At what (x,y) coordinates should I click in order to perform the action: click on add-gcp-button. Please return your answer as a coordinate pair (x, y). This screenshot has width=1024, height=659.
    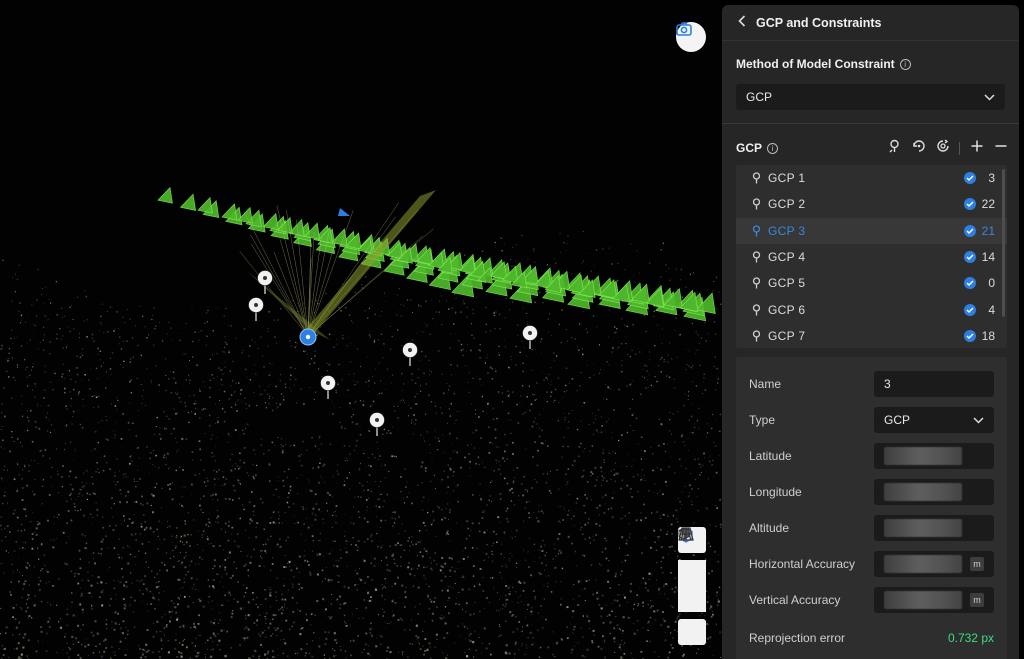
    Looking at the image, I should click on (976, 148).